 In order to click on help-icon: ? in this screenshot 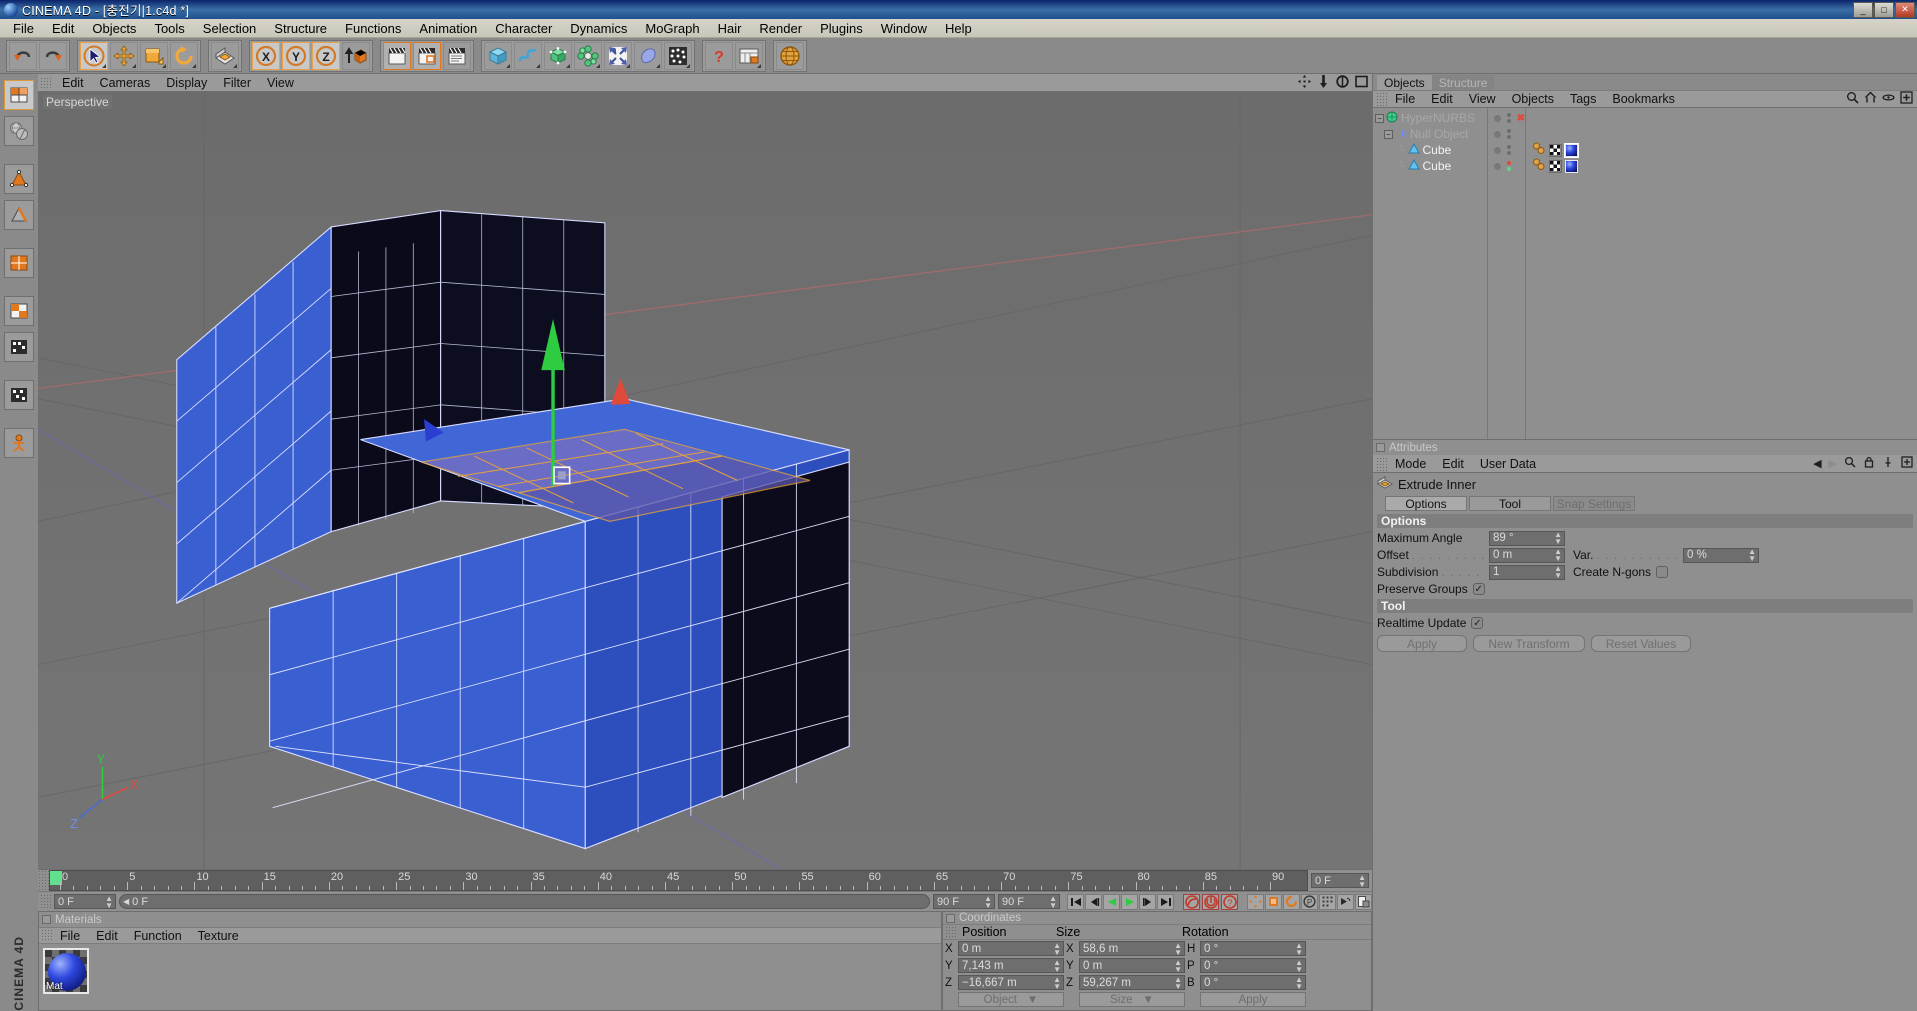, I will do `click(719, 55)`.